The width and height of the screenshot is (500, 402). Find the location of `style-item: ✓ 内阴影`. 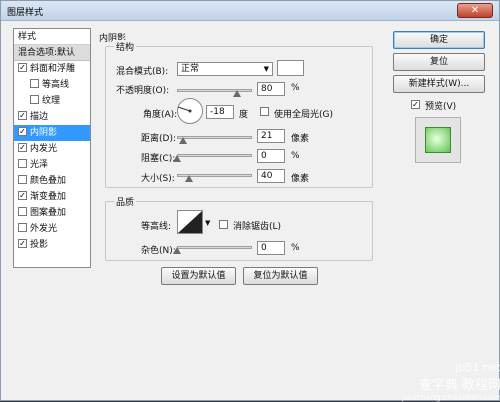

style-item: ✓ 内阴影 is located at coordinates (52, 133).